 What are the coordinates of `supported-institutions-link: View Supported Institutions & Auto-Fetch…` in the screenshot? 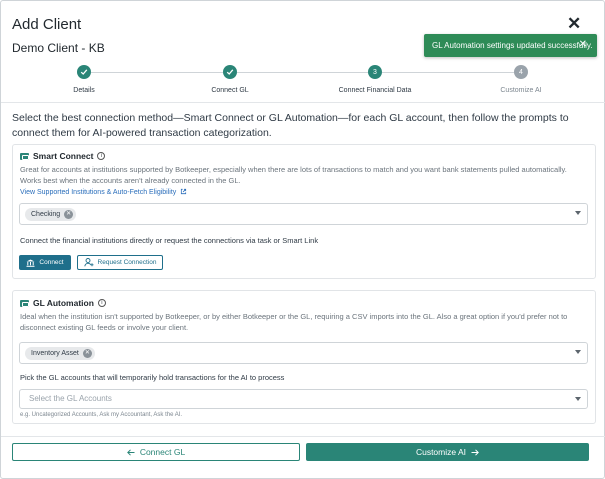 It's located at (103, 192).